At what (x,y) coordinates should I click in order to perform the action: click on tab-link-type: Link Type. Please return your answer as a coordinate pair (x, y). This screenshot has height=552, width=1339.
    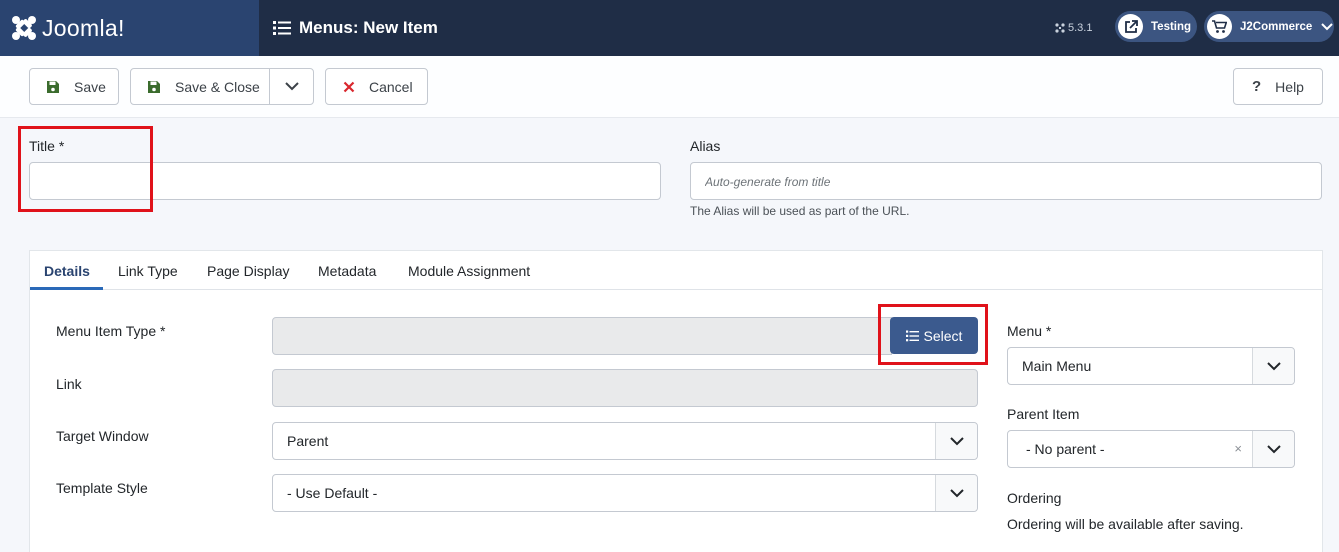
    Looking at the image, I should click on (148, 270).